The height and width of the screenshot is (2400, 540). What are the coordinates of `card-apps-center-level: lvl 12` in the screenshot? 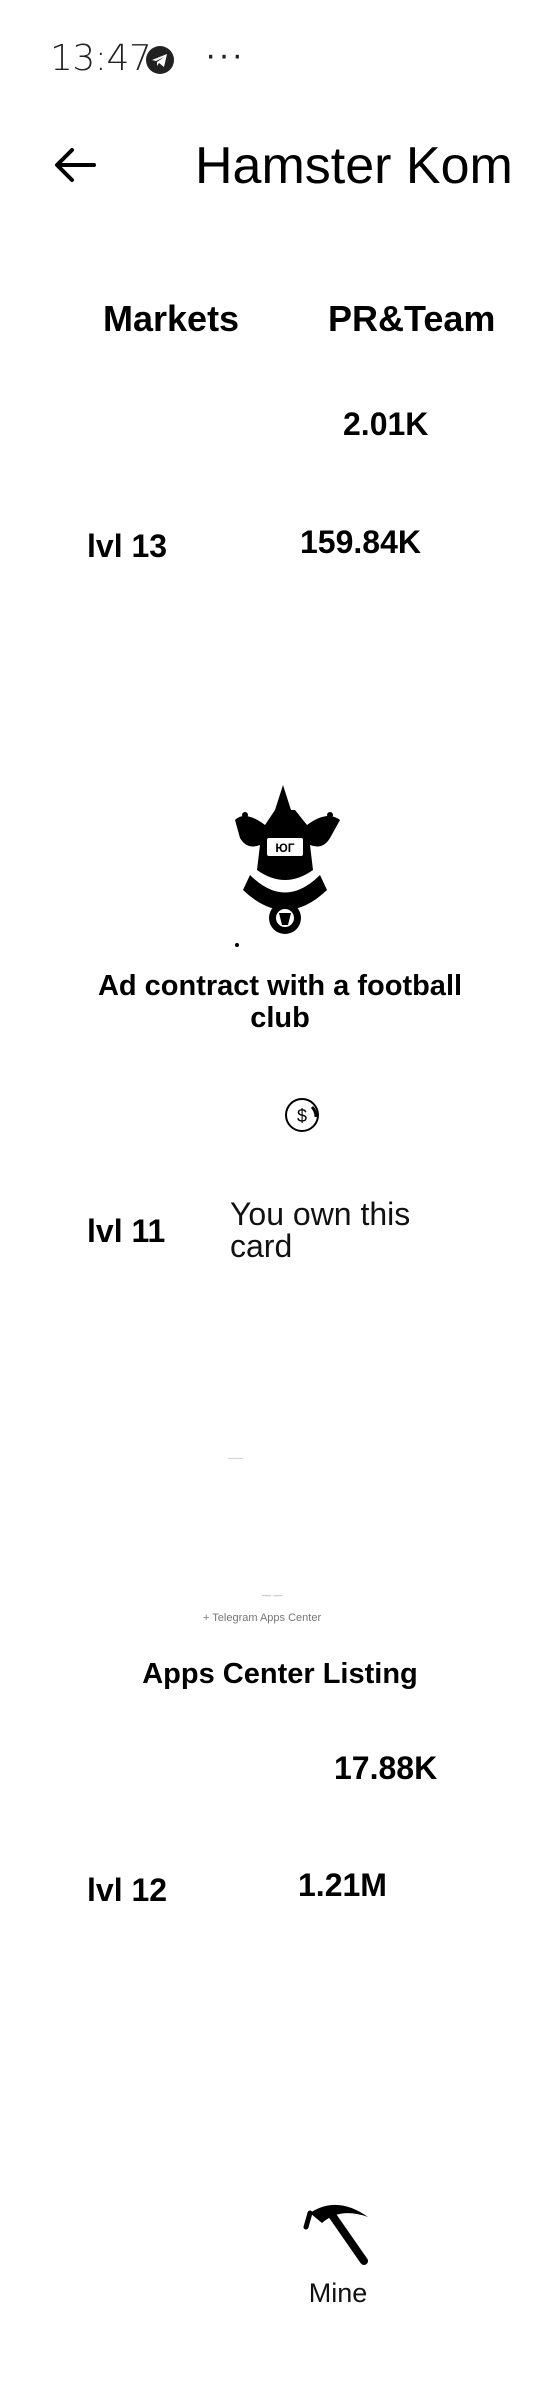 It's located at (127, 1890).